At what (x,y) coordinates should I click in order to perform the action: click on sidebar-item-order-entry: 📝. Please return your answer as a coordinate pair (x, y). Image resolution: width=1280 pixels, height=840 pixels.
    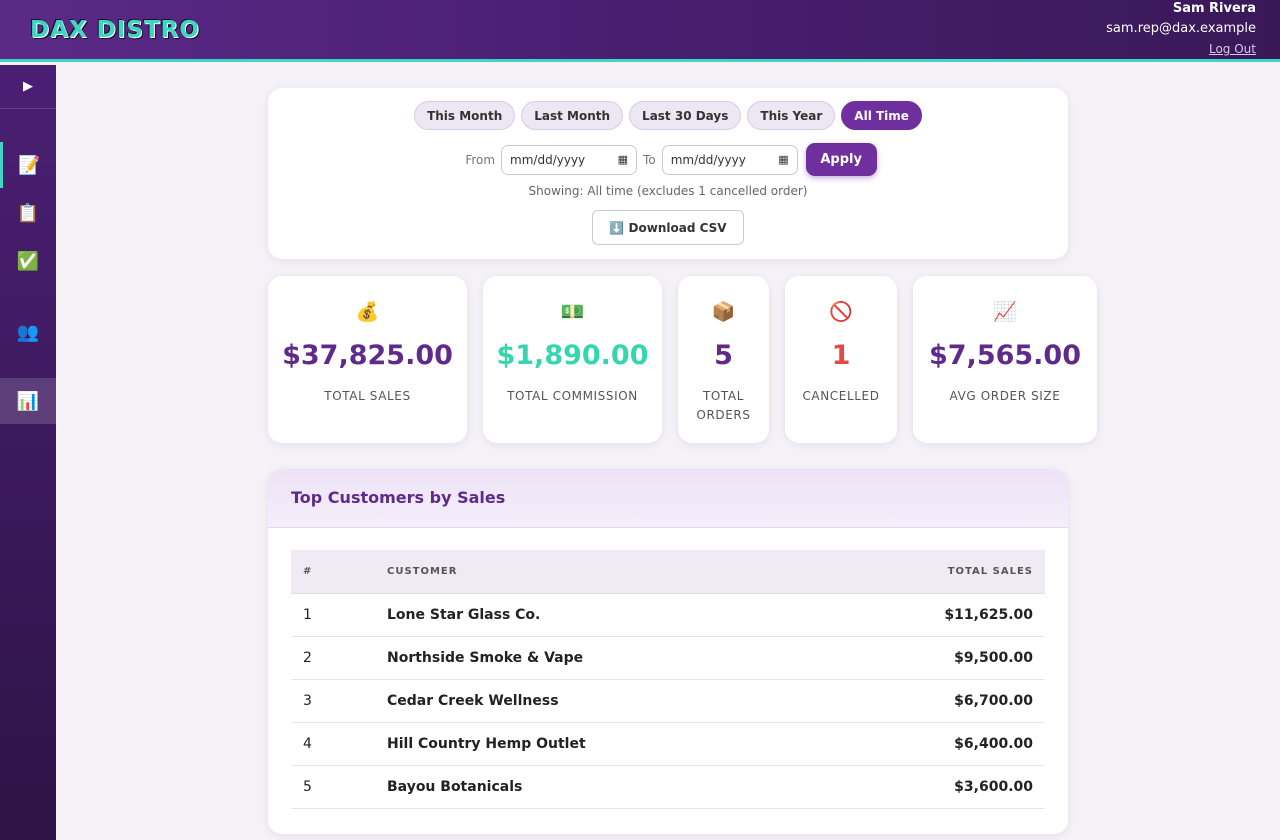
    Looking at the image, I should click on (28, 165).